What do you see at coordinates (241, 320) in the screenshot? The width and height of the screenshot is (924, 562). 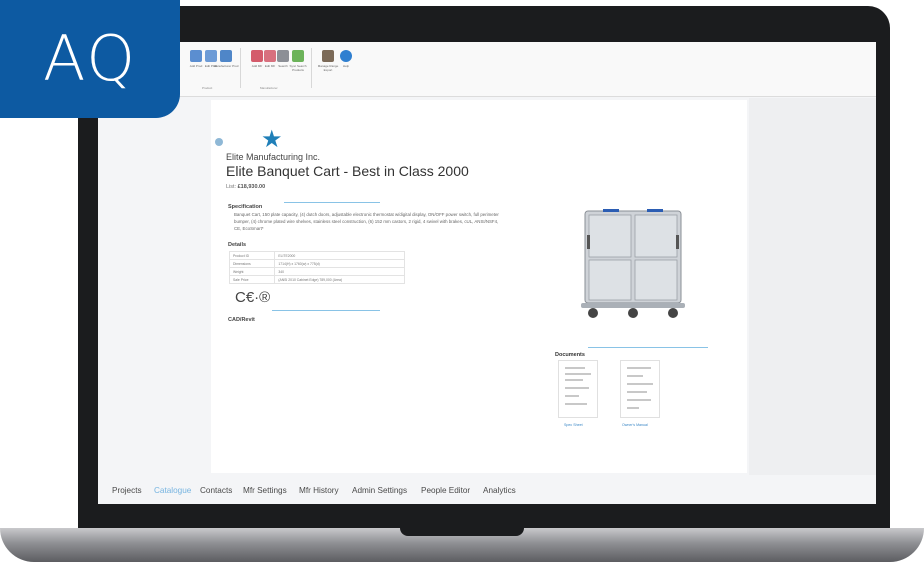 I see `cad-revit-heading: CAD/Revit` at bounding box center [241, 320].